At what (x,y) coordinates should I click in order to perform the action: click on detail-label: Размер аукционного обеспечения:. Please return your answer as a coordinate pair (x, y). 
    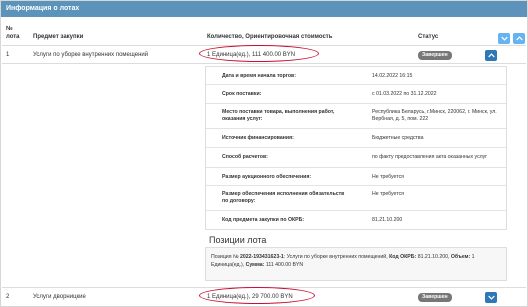
    Looking at the image, I should click on (267, 177).